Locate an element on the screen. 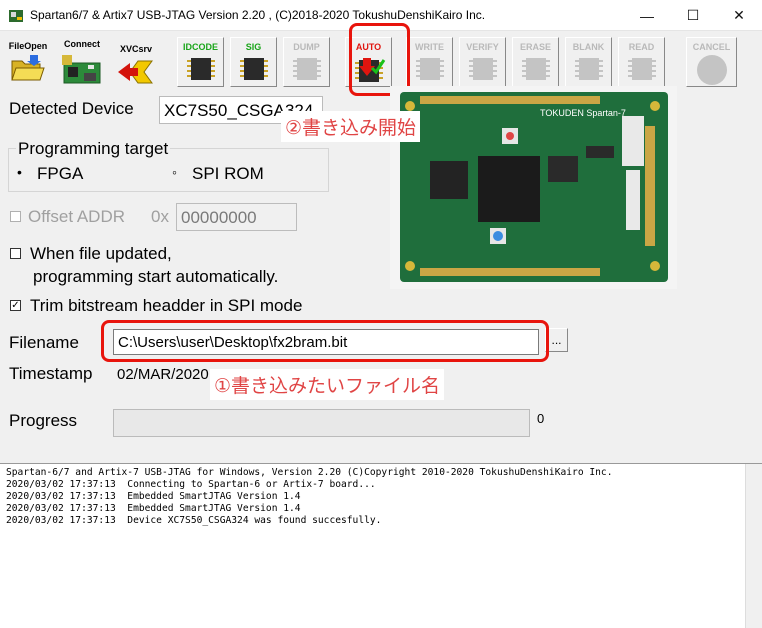  connect-button: Connect is located at coordinates (82, 62).